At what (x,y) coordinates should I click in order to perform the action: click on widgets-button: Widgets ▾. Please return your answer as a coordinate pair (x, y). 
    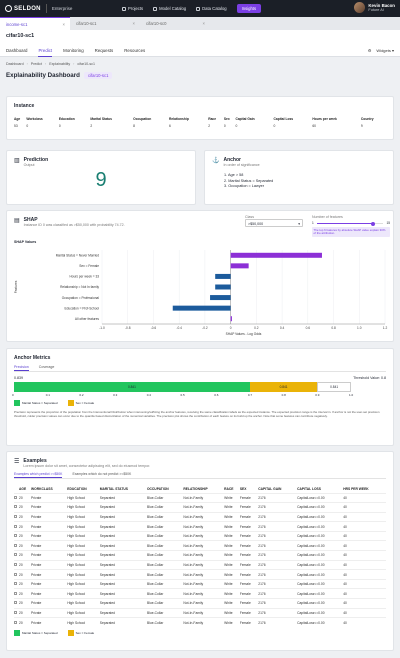
    Looking at the image, I should click on (385, 50).